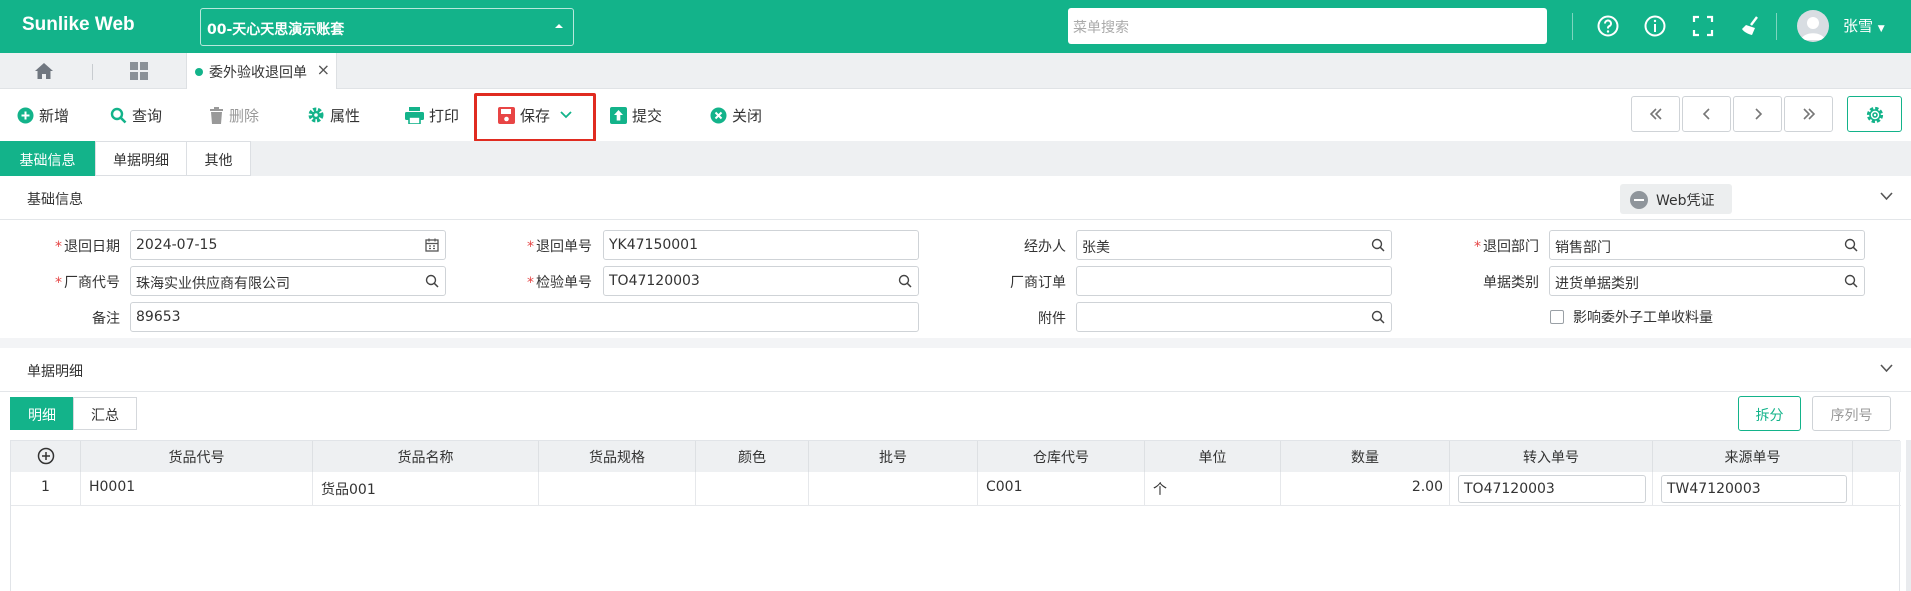 The image size is (1911, 591). Describe the element at coordinates (559, 283) in the screenshot. I see `inspect-no-label: * 检验单号` at that location.